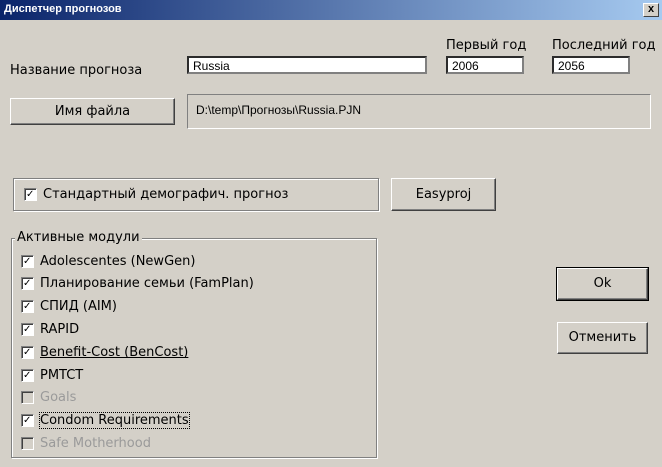 Image resolution: width=662 pixels, height=467 pixels. What do you see at coordinates (76, 70) in the screenshot?
I see `projection-name-label: Название прогноза` at bounding box center [76, 70].